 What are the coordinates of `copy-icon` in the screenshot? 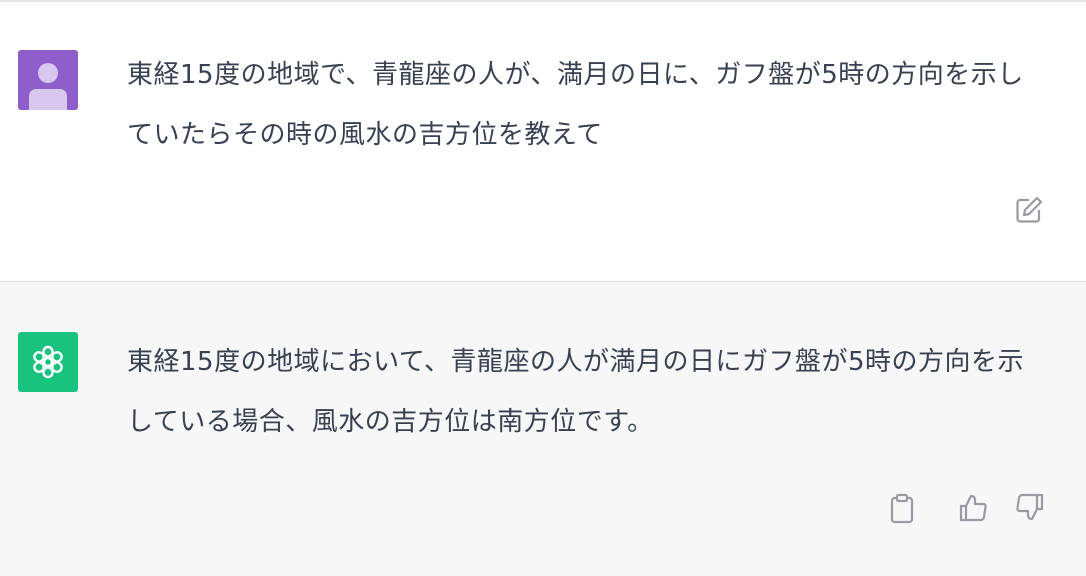 It's located at (902, 508).